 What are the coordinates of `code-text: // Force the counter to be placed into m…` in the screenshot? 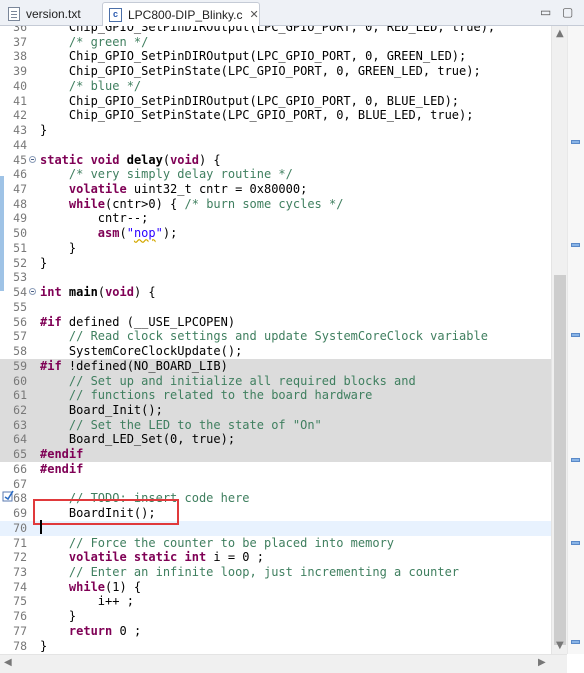 It's located at (231, 542).